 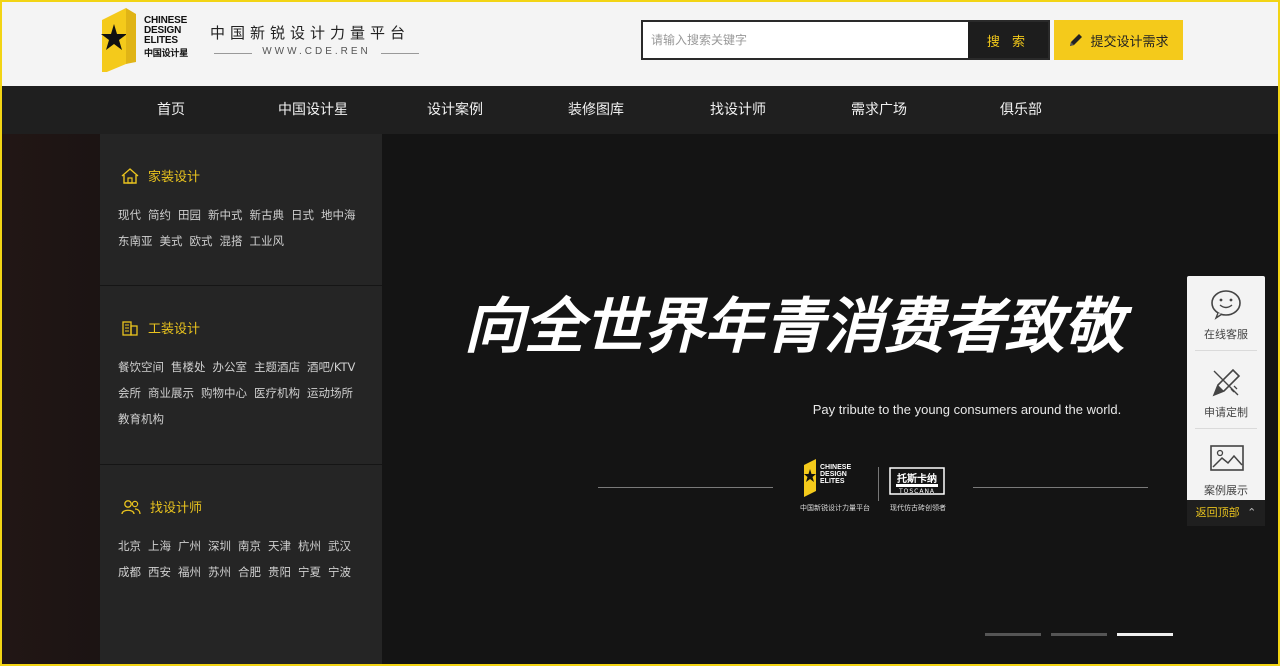 What do you see at coordinates (1226, 513) in the screenshot?
I see `back-to-top-button: 返回顶部 ⌃` at bounding box center [1226, 513].